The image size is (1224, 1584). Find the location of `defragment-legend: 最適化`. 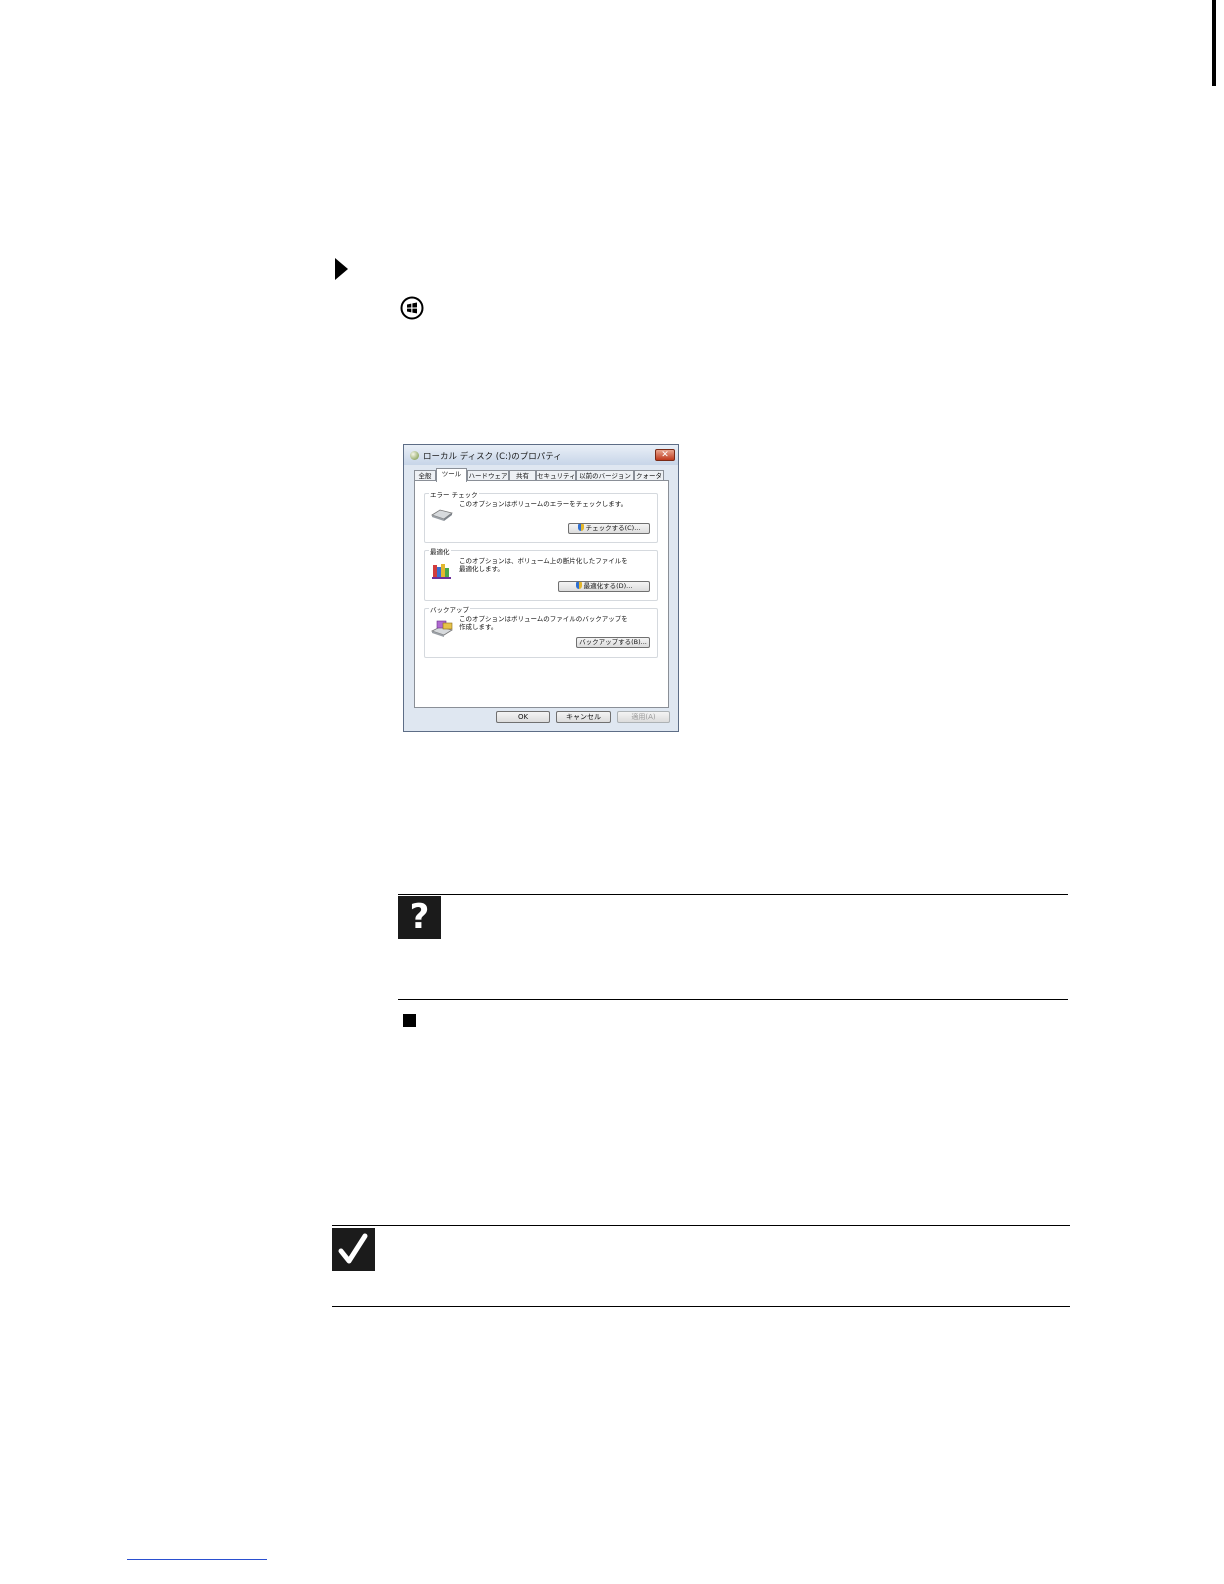

defragment-legend: 最適化 is located at coordinates (440, 551).